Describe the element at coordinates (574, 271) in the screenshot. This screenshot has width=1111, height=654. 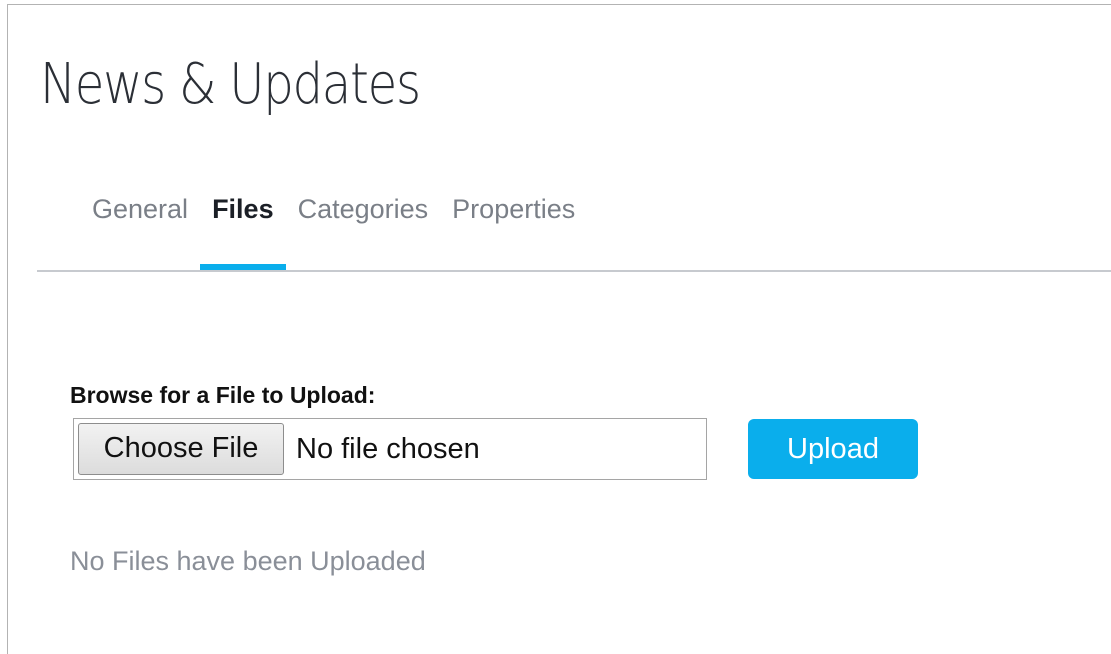
I see `tab-divider` at that location.